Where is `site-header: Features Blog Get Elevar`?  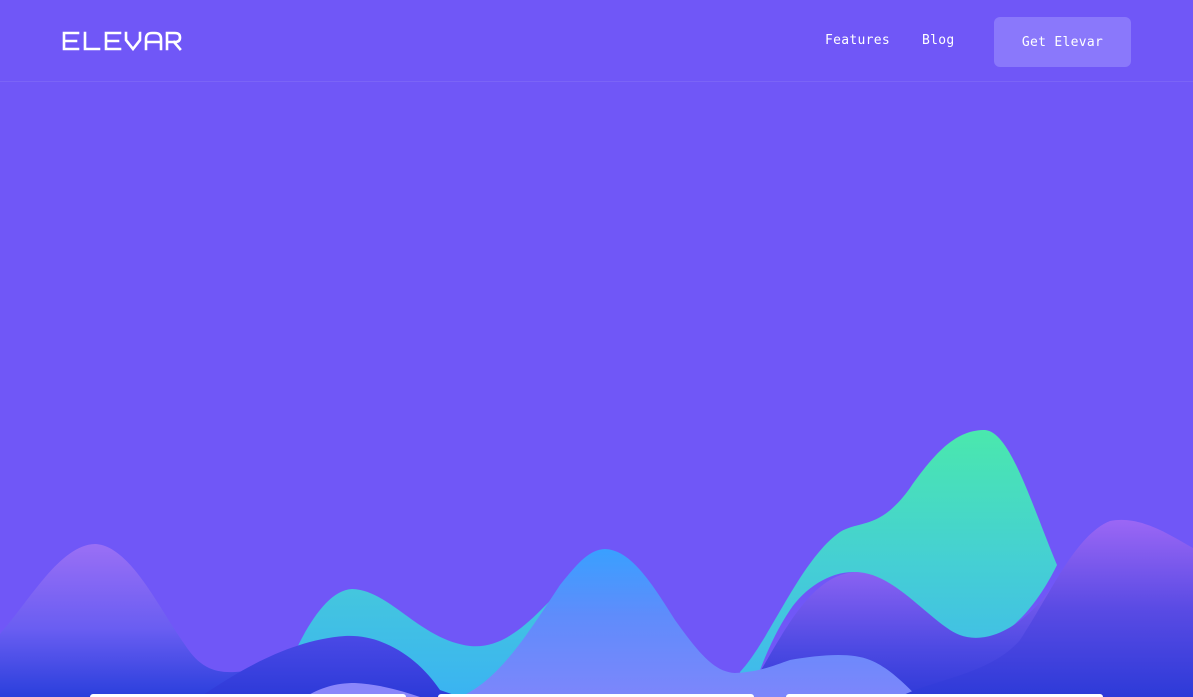 site-header: Features Blog Get Elevar is located at coordinates (596, 41).